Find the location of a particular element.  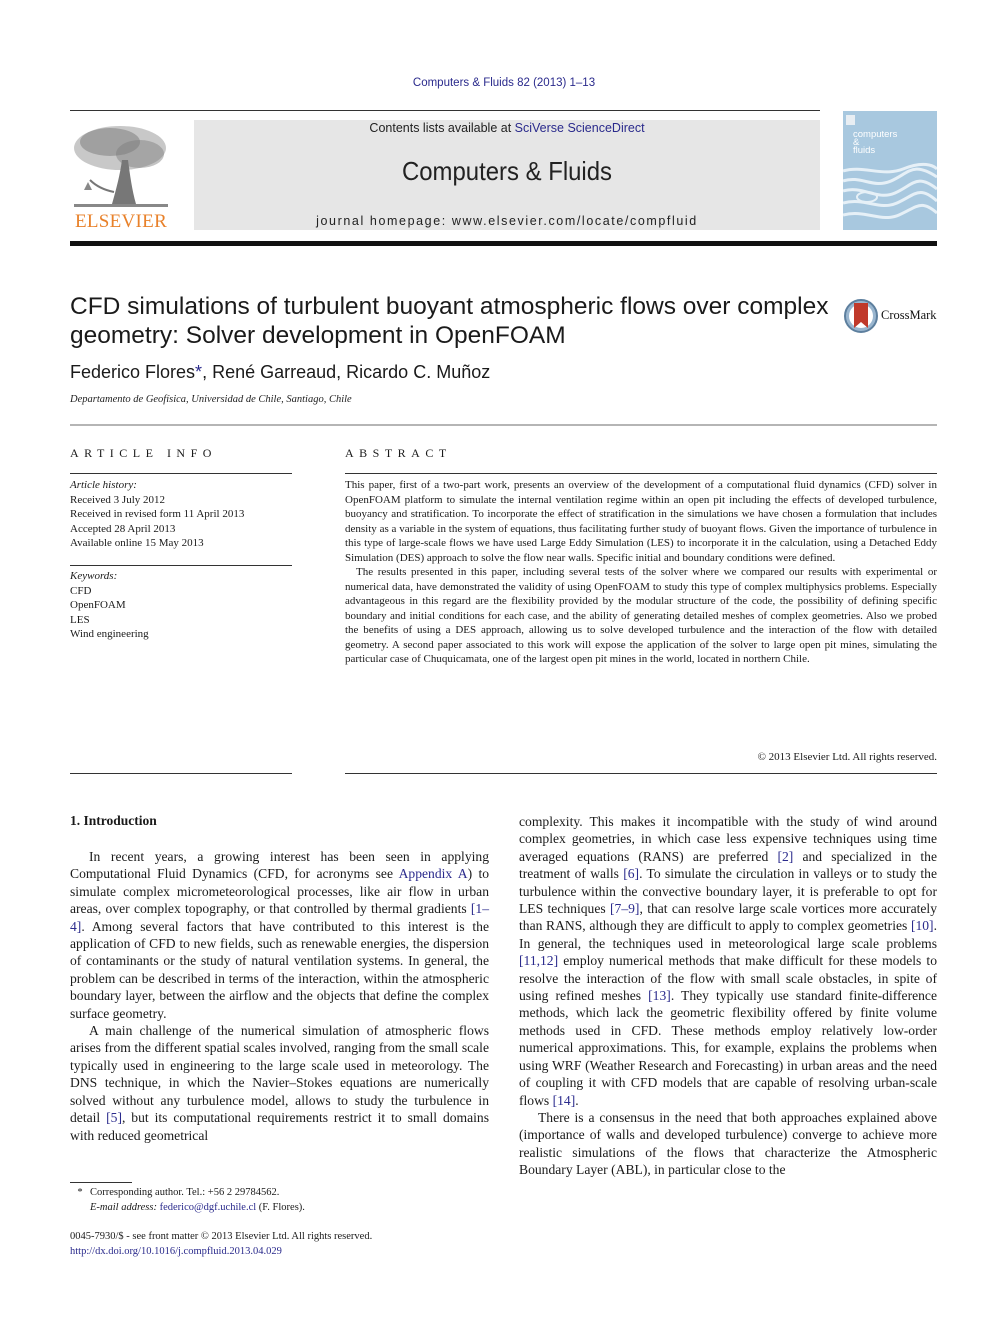

crossmark-button: CrossMark is located at coordinates (893, 316).